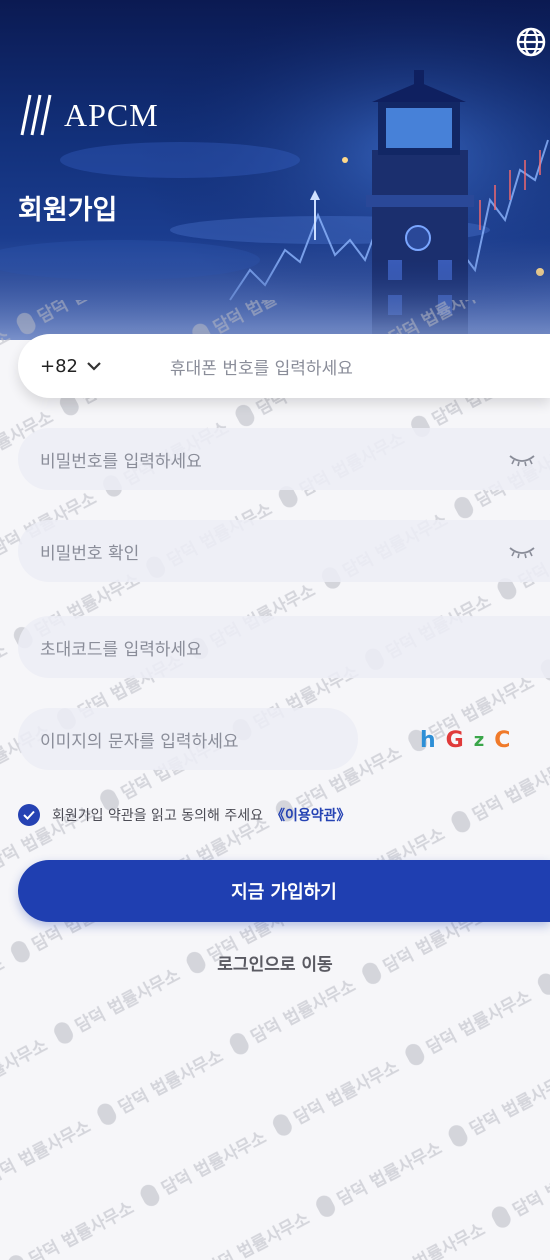 This screenshot has width=550, height=1260. I want to click on check-icon, so click(29, 815).